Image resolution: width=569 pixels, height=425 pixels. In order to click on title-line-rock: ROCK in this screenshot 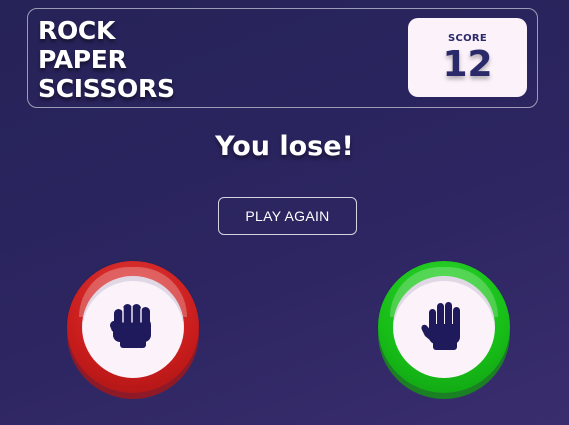, I will do `click(77, 30)`.